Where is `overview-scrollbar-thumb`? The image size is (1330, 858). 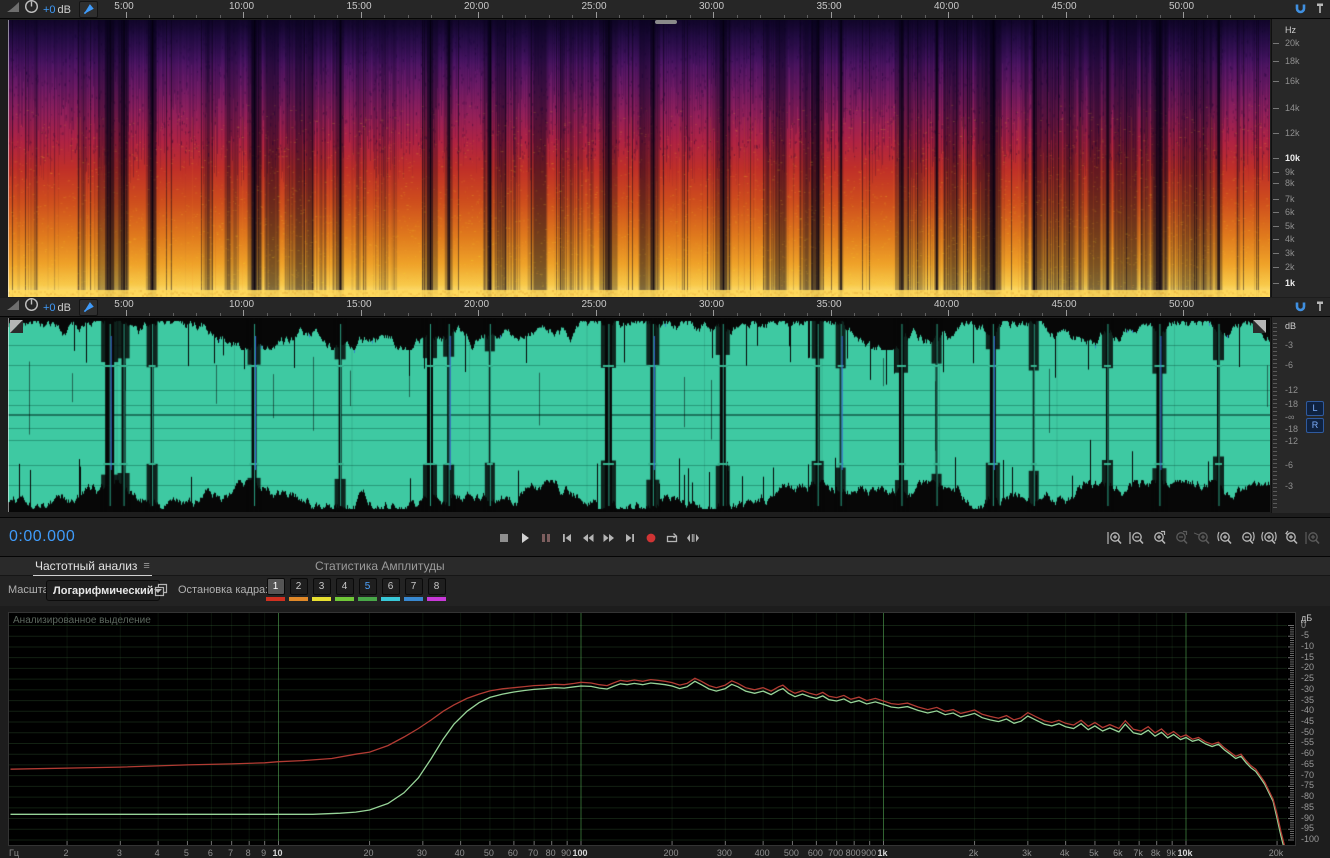 overview-scrollbar-thumb is located at coordinates (666, 22).